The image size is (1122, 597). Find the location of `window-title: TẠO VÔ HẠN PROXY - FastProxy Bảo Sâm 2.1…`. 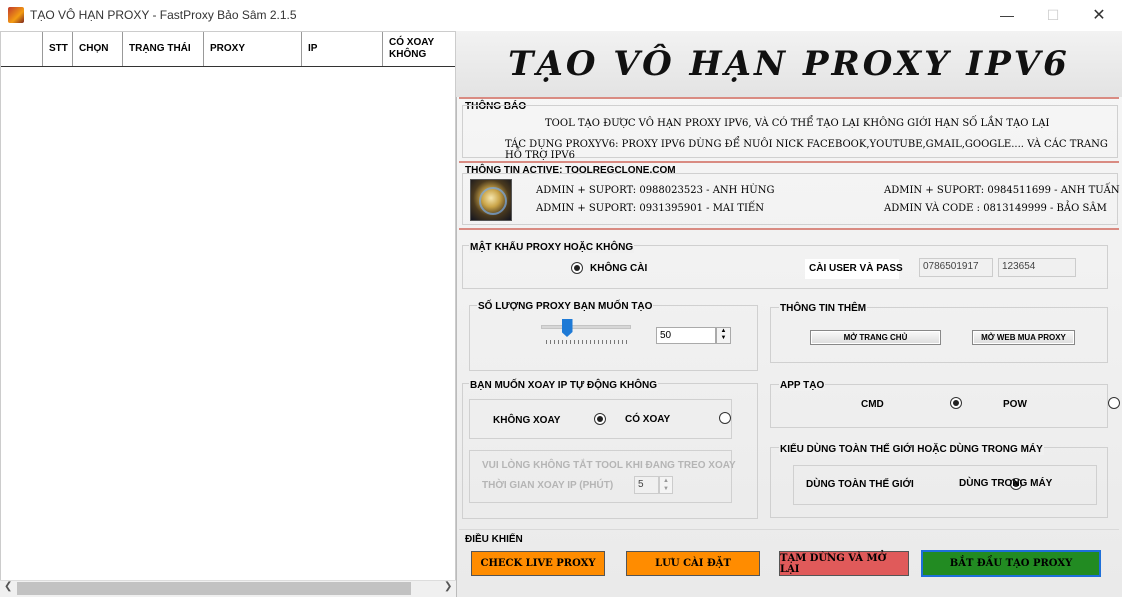

window-title: TẠO VÔ HẠN PROXY - FastProxy Bảo Sâm 2.1… is located at coordinates (163, 15).